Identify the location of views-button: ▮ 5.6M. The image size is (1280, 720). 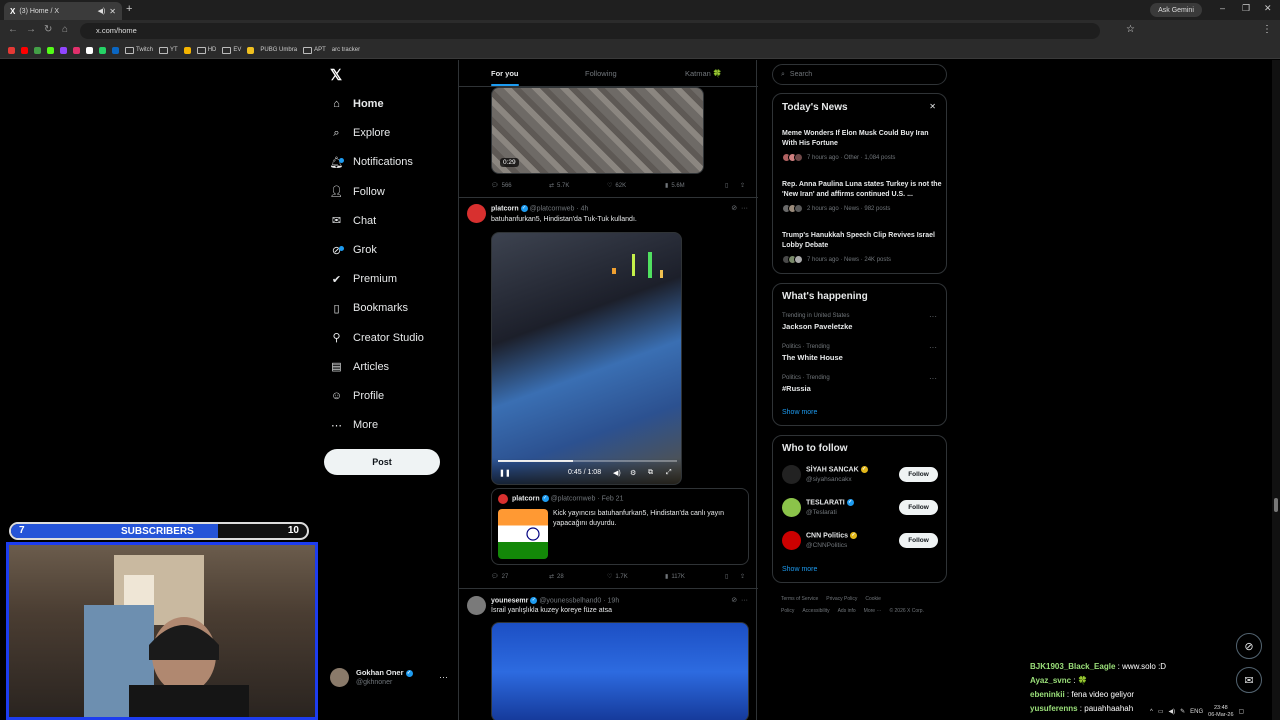
(675, 186).